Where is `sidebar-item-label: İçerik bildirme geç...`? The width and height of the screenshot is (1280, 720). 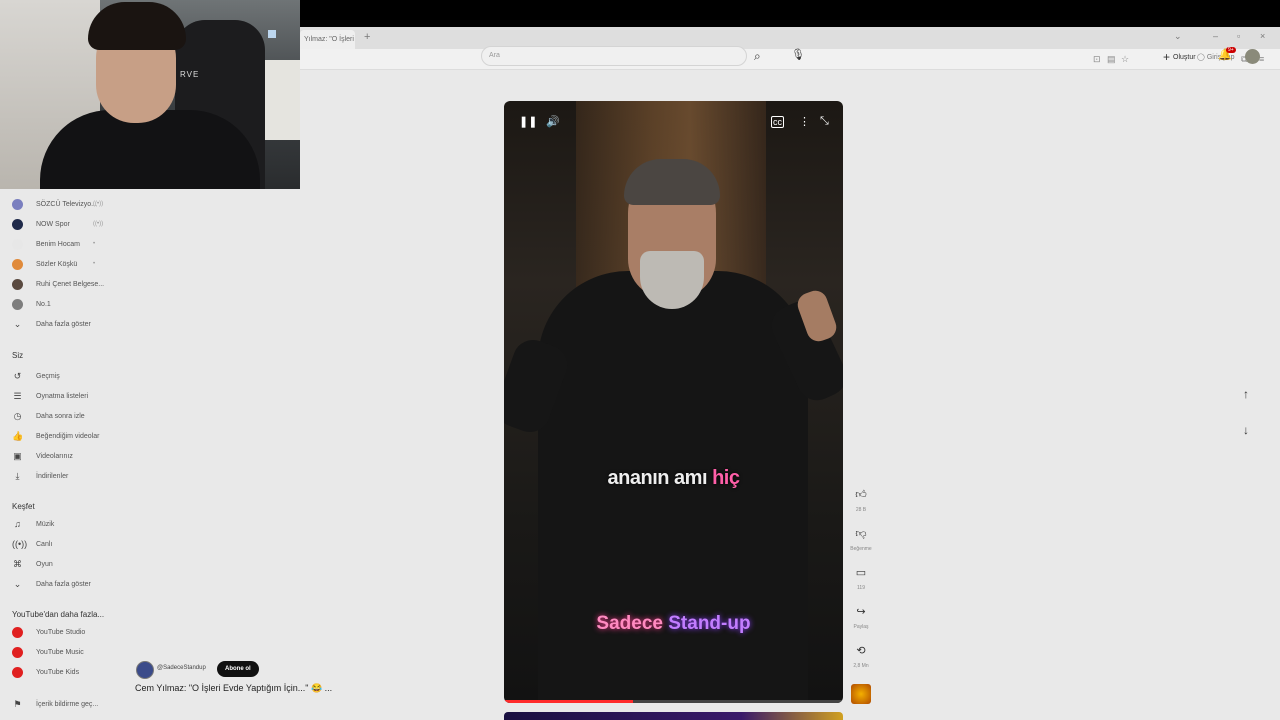
sidebar-item-label: İçerik bildirme geç... is located at coordinates (67, 704).